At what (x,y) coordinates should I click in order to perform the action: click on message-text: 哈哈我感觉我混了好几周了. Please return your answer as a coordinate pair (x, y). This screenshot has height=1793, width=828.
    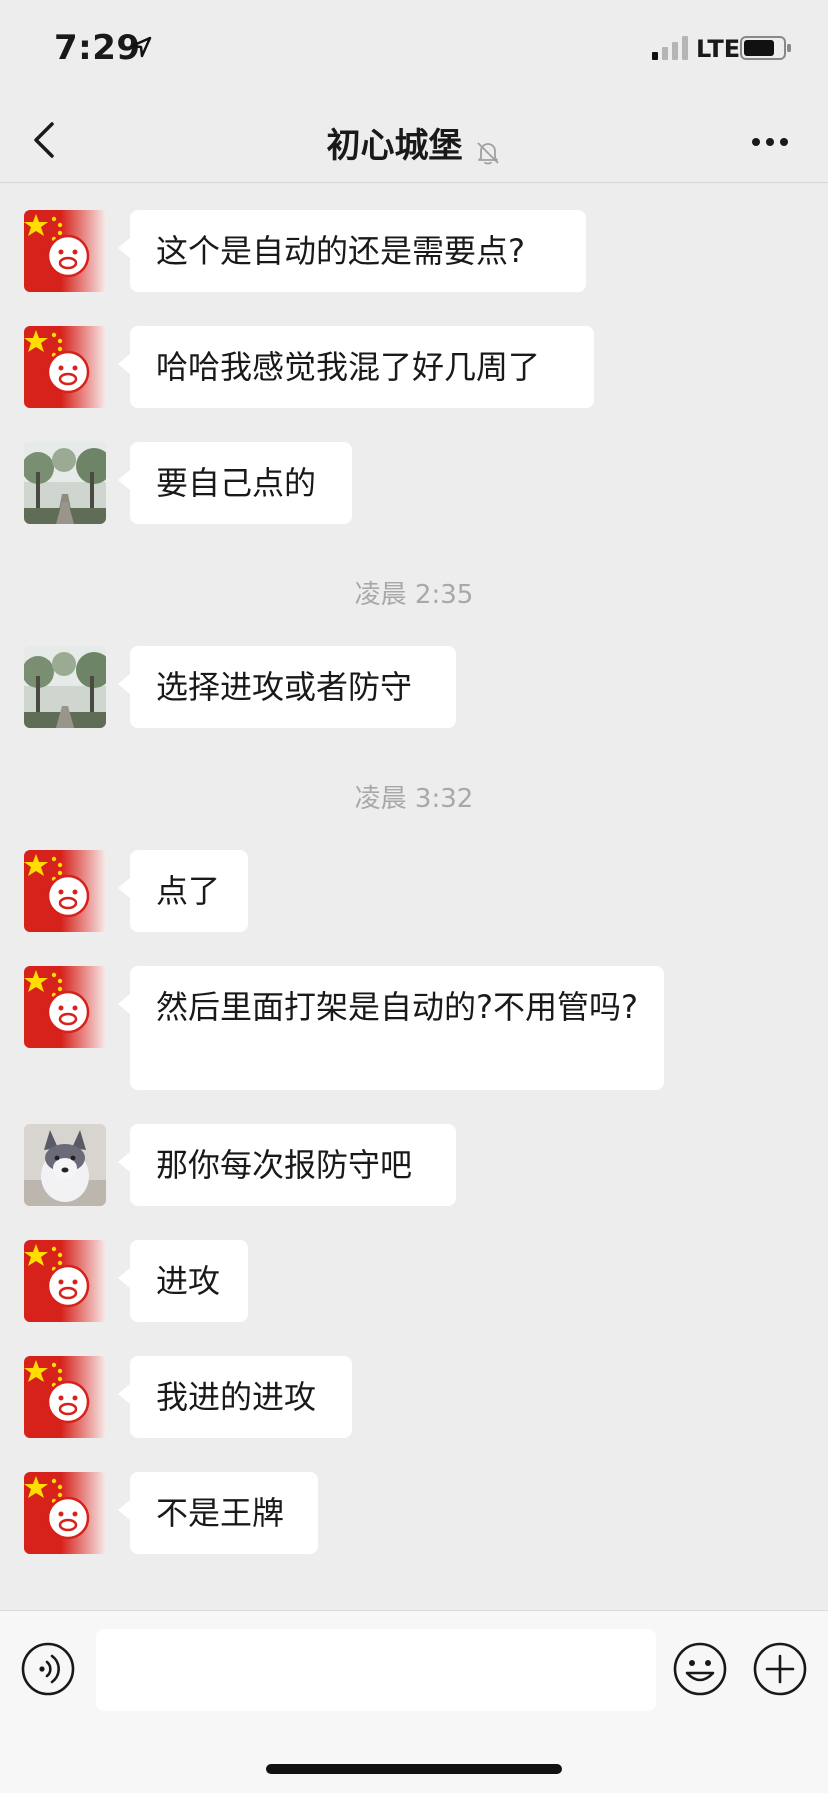
    Looking at the image, I should click on (348, 367).